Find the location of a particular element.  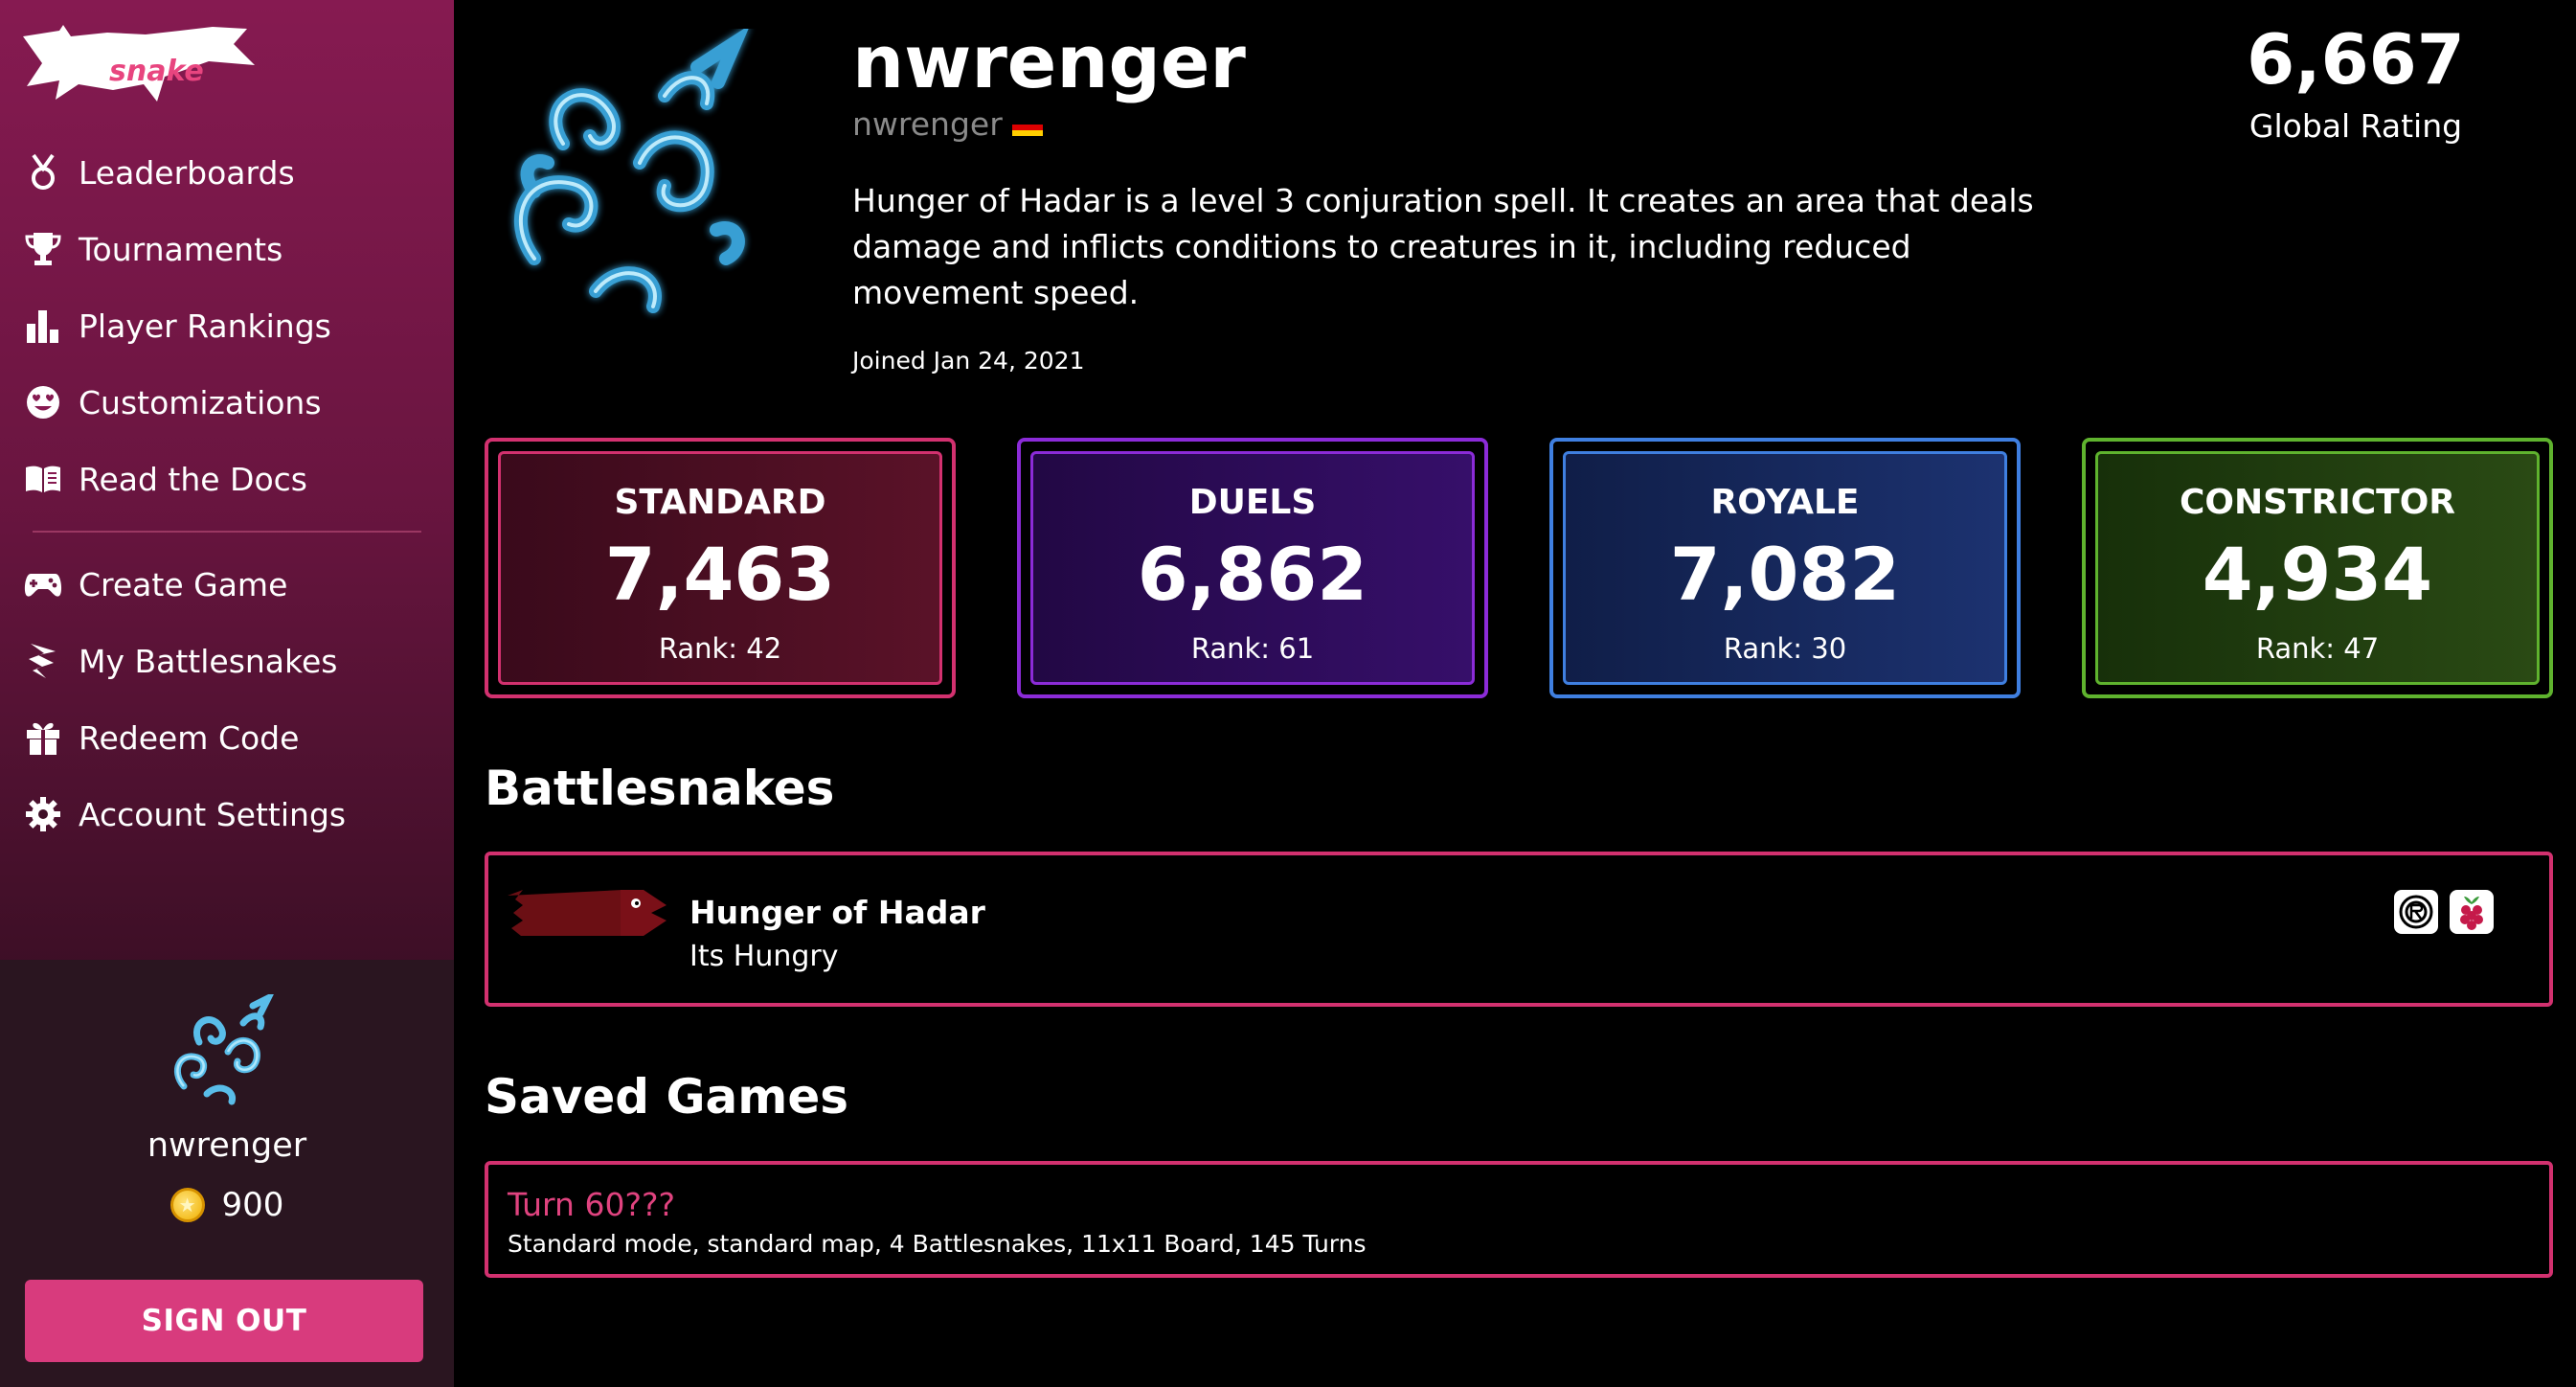

rust-icon is located at coordinates (2416, 912).